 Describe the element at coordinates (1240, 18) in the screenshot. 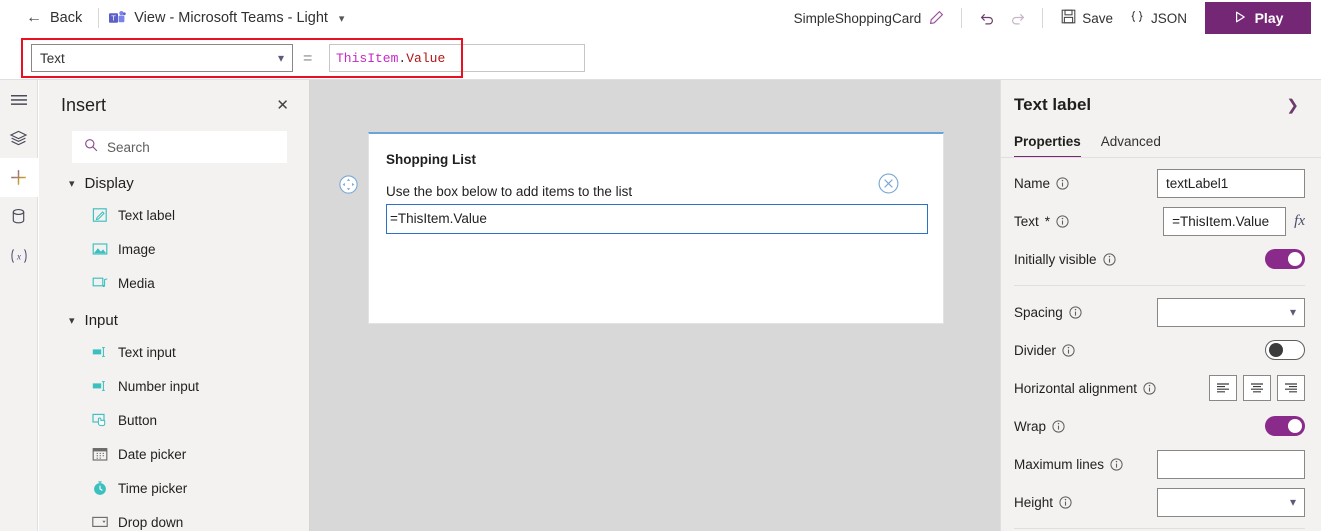

I see `play-icon` at that location.